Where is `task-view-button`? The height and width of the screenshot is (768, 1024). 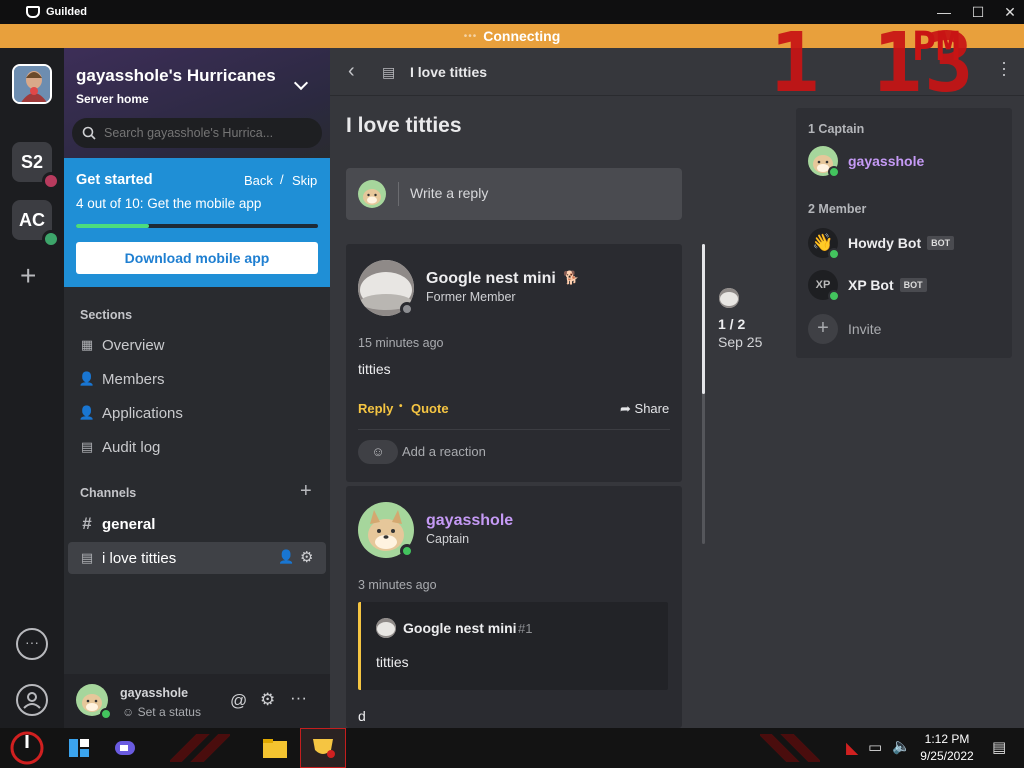
task-view-button is located at coordinates (79, 748).